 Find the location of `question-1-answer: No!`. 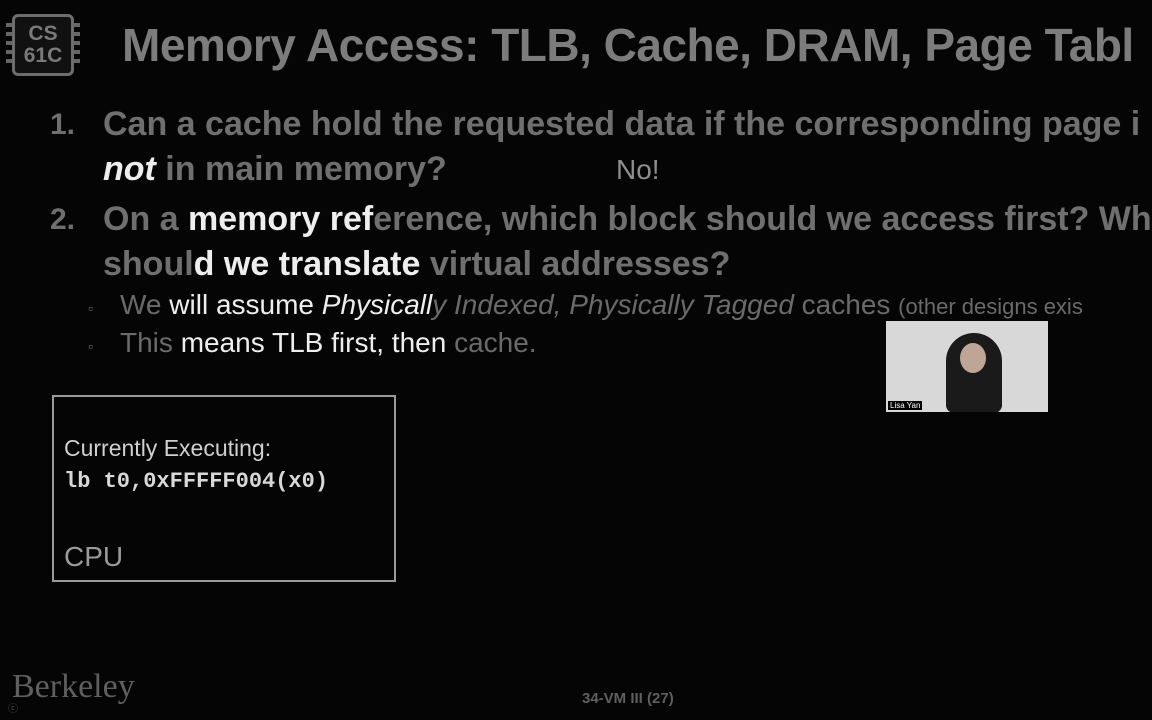

question-1-answer: No! is located at coordinates (638, 169).